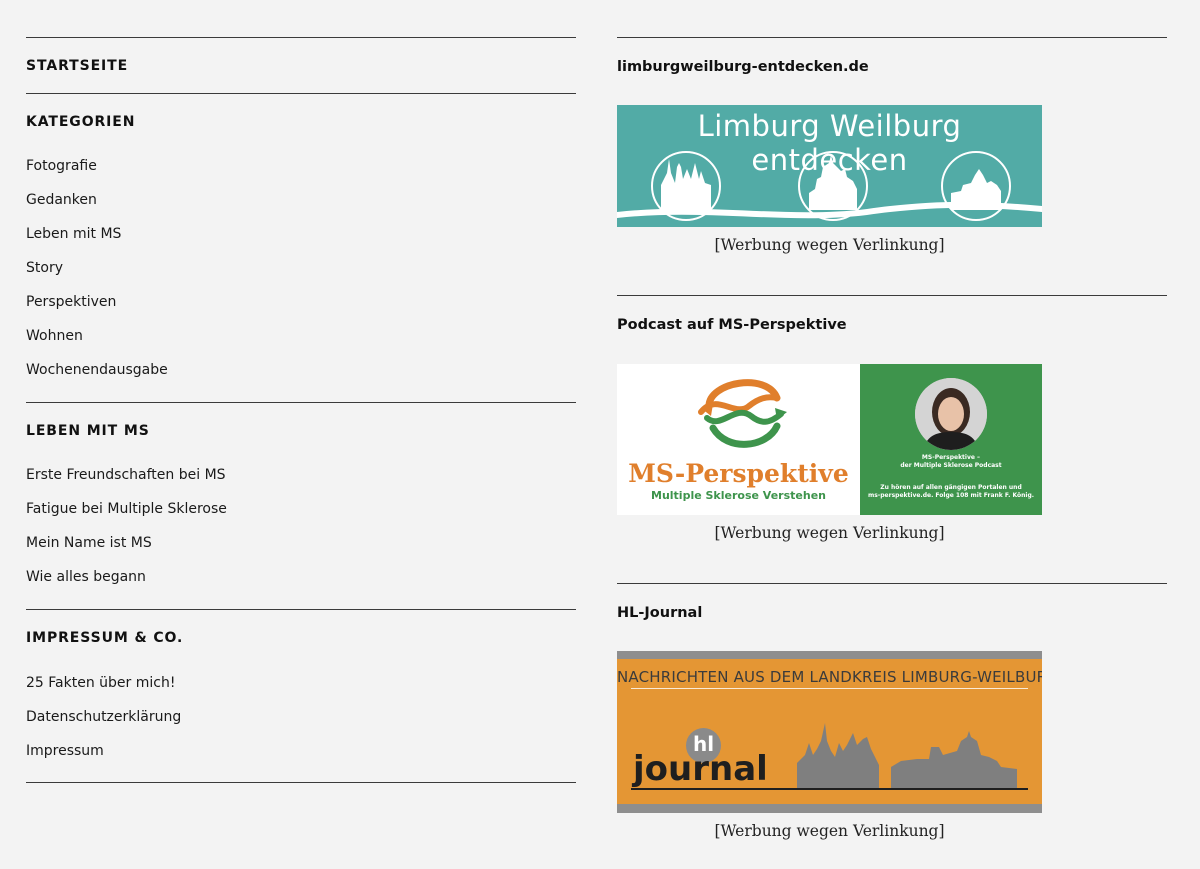 This screenshot has width=1200, height=869. Describe the element at coordinates (54, 336) in the screenshot. I see `category-link-wohnen: Wohnen` at that location.